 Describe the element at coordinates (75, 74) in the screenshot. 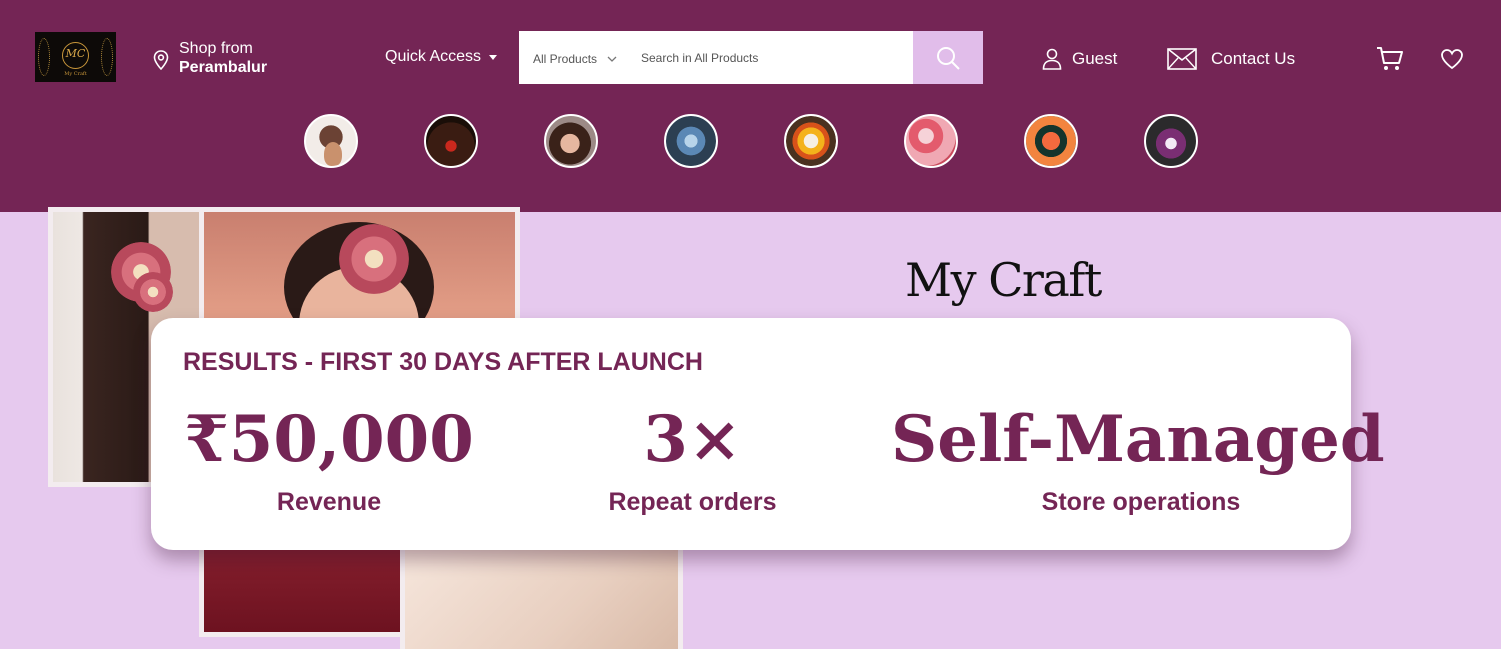

I see `logo-subtitle: My Craft` at that location.